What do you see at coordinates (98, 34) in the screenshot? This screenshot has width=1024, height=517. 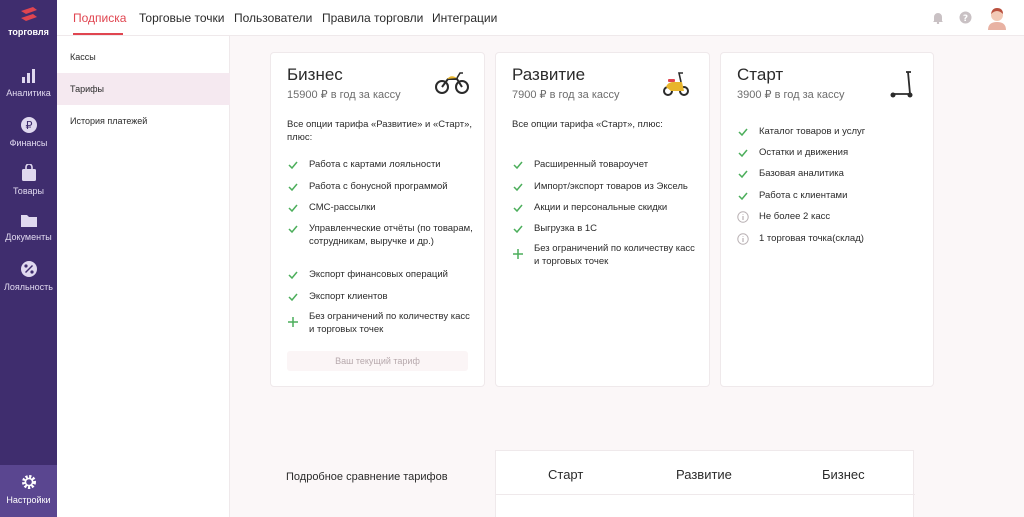 I see `active-tab-underline` at bounding box center [98, 34].